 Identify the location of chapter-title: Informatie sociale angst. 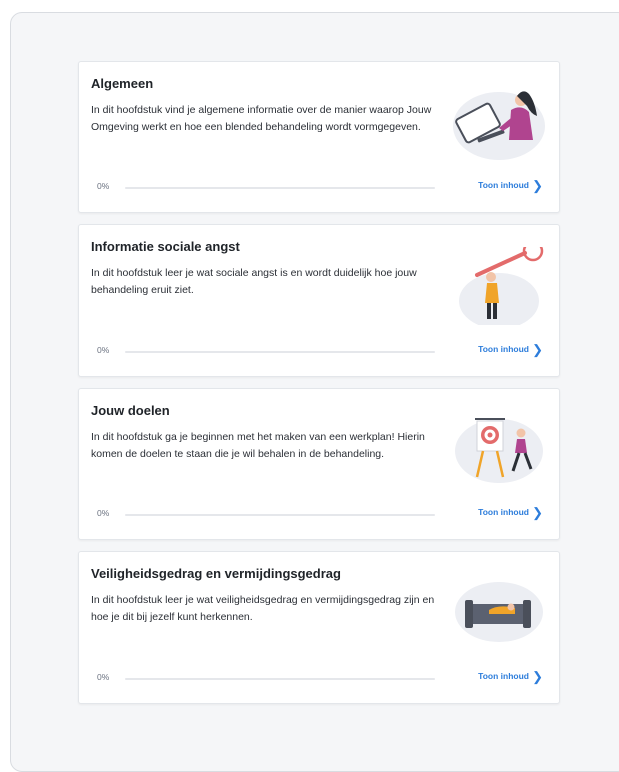
(165, 246).